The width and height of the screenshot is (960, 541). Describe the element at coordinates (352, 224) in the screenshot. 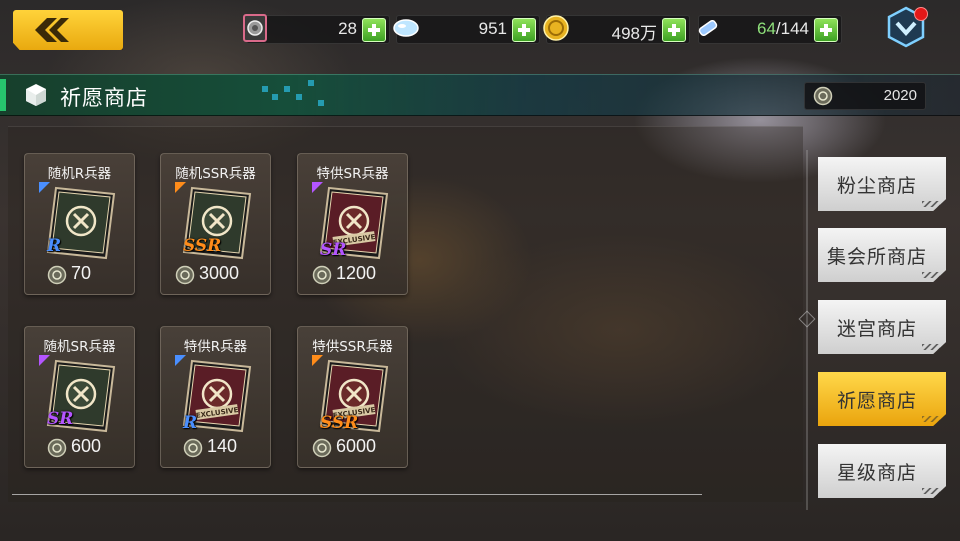

I see `shop-item-card: 特供SR兵器 EXCLUSIVE SR 1200` at that location.